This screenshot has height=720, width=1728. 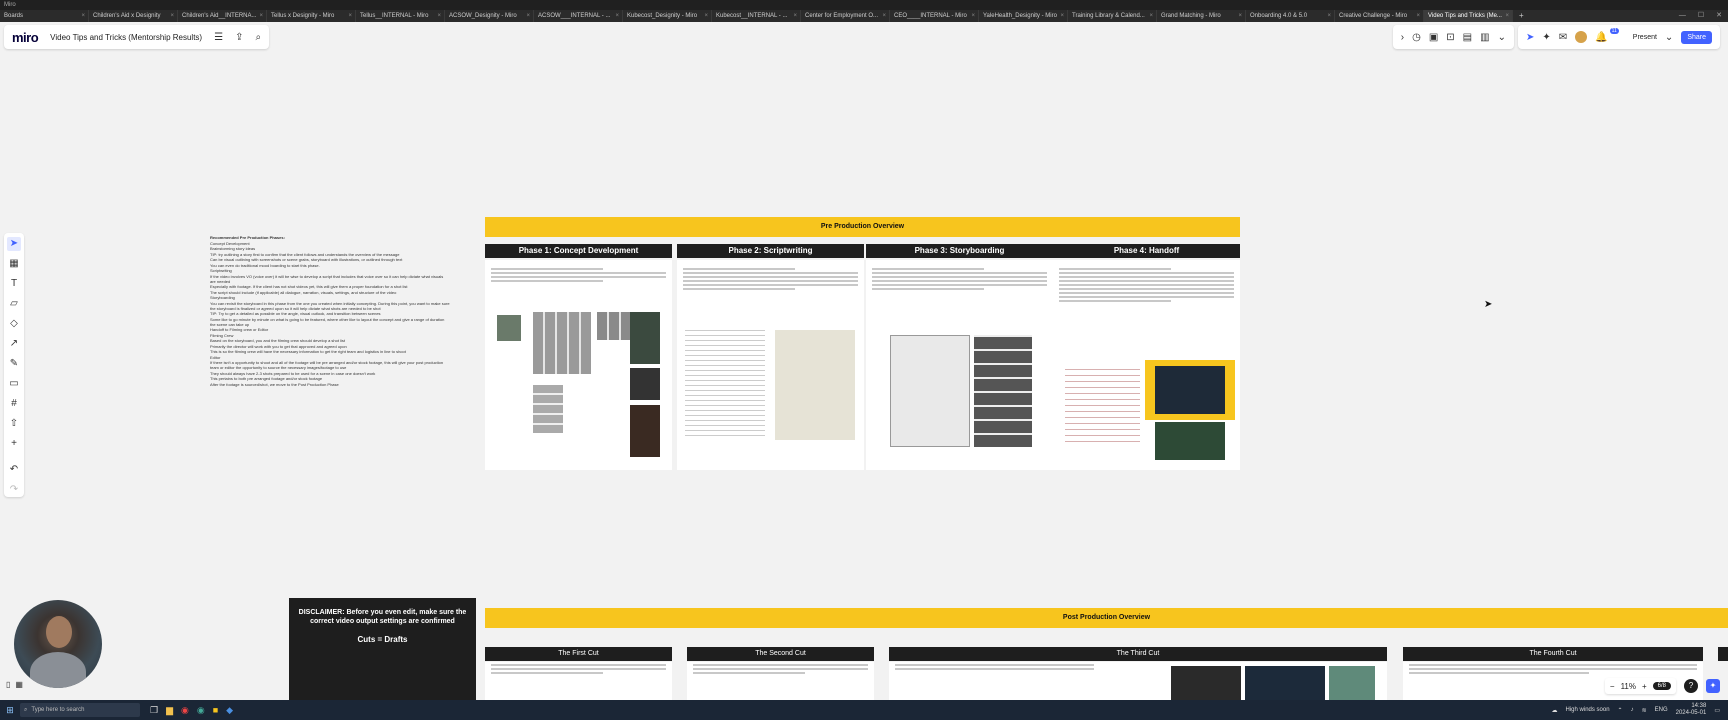 What do you see at coordinates (1682, 16) in the screenshot?
I see `minimize-icon: —` at bounding box center [1682, 16].